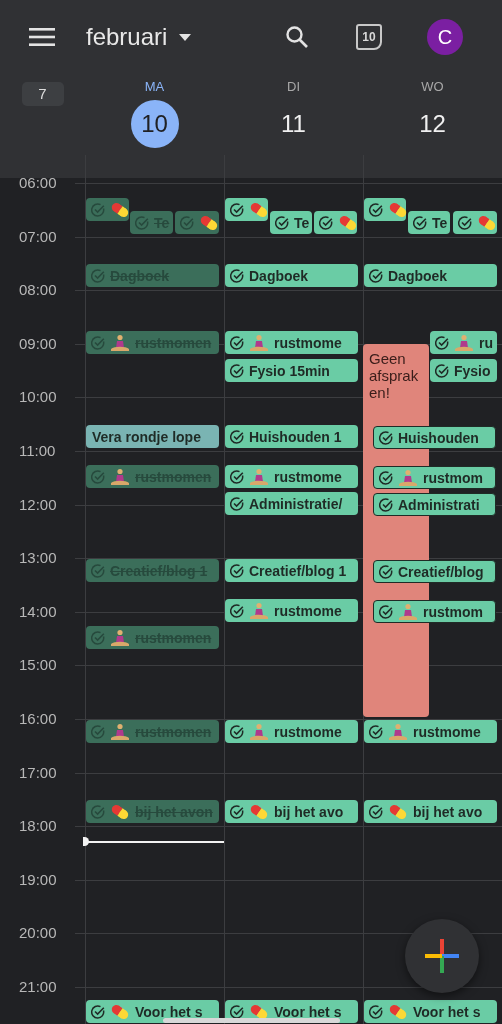  What do you see at coordinates (293, 124) in the screenshot?
I see `day-number: 11` at bounding box center [293, 124].